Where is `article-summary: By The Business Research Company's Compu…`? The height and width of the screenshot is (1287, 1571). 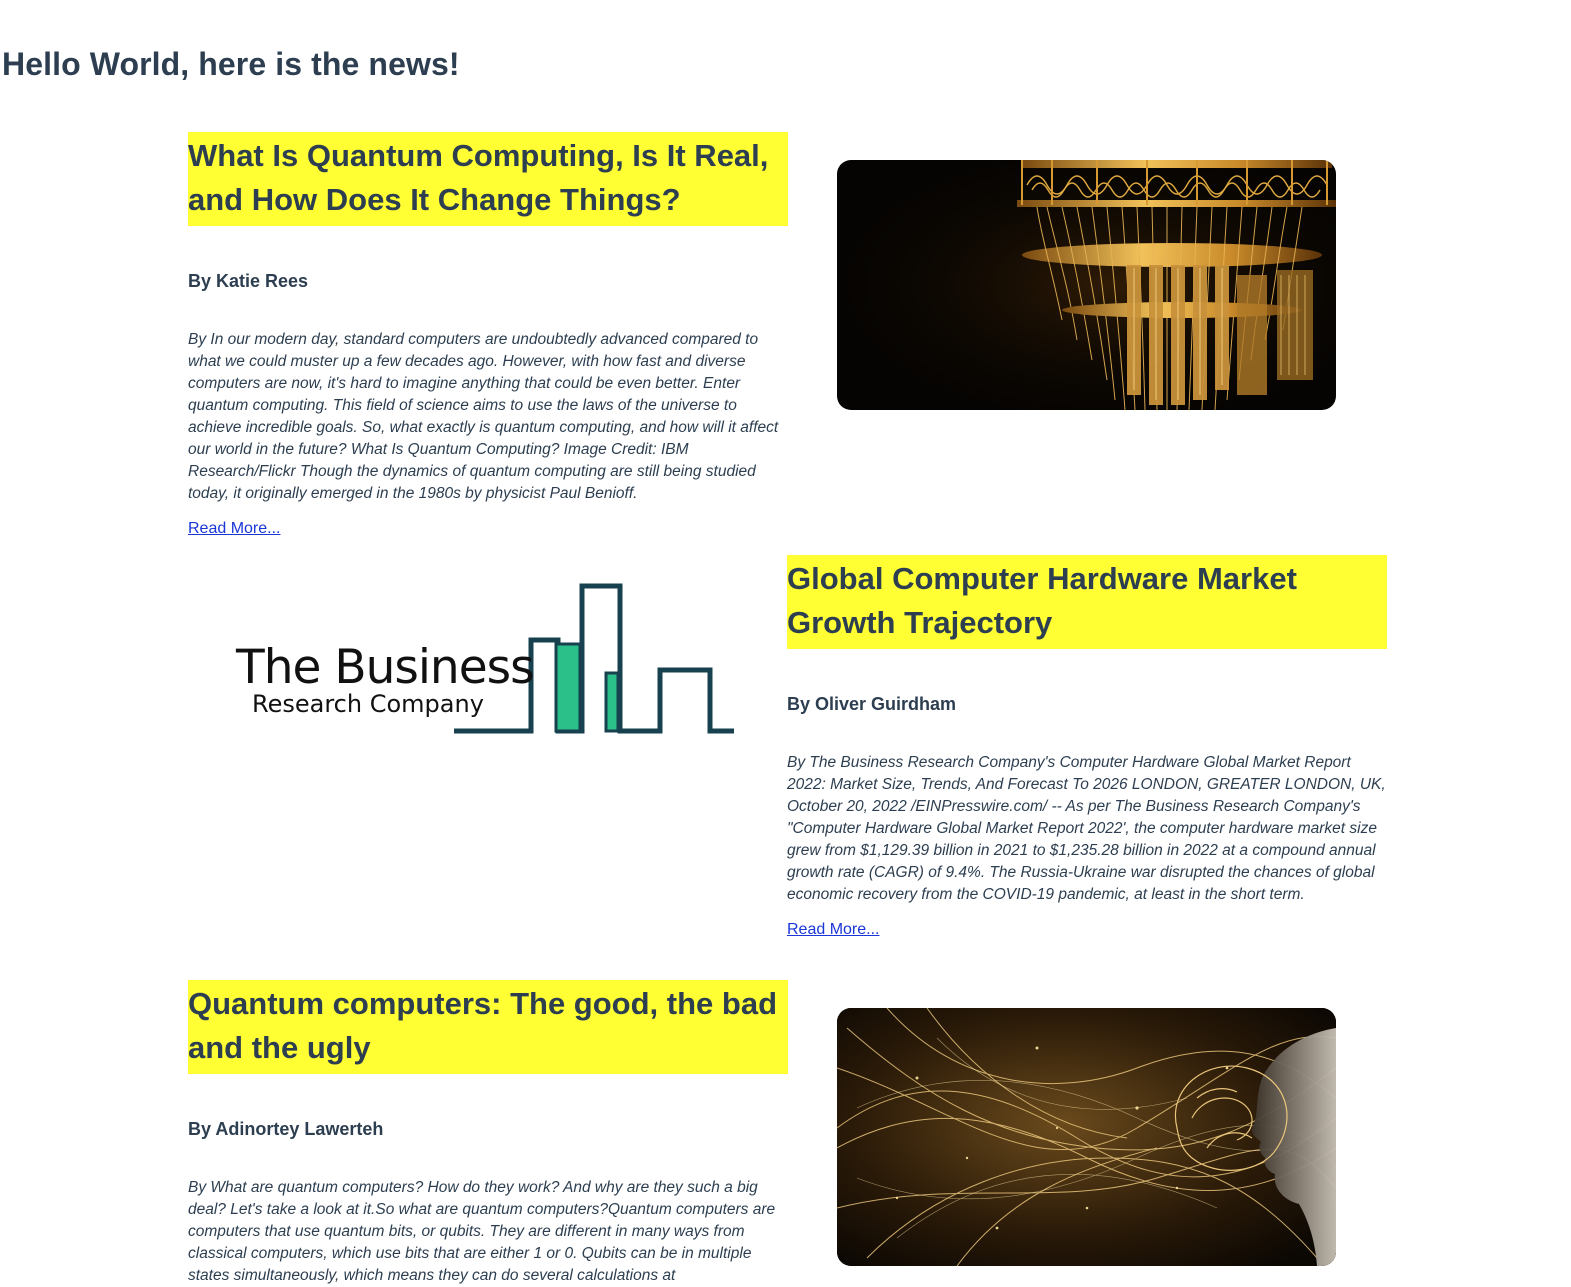 article-summary: By The Business Research Company's Compu… is located at coordinates (1086, 828).